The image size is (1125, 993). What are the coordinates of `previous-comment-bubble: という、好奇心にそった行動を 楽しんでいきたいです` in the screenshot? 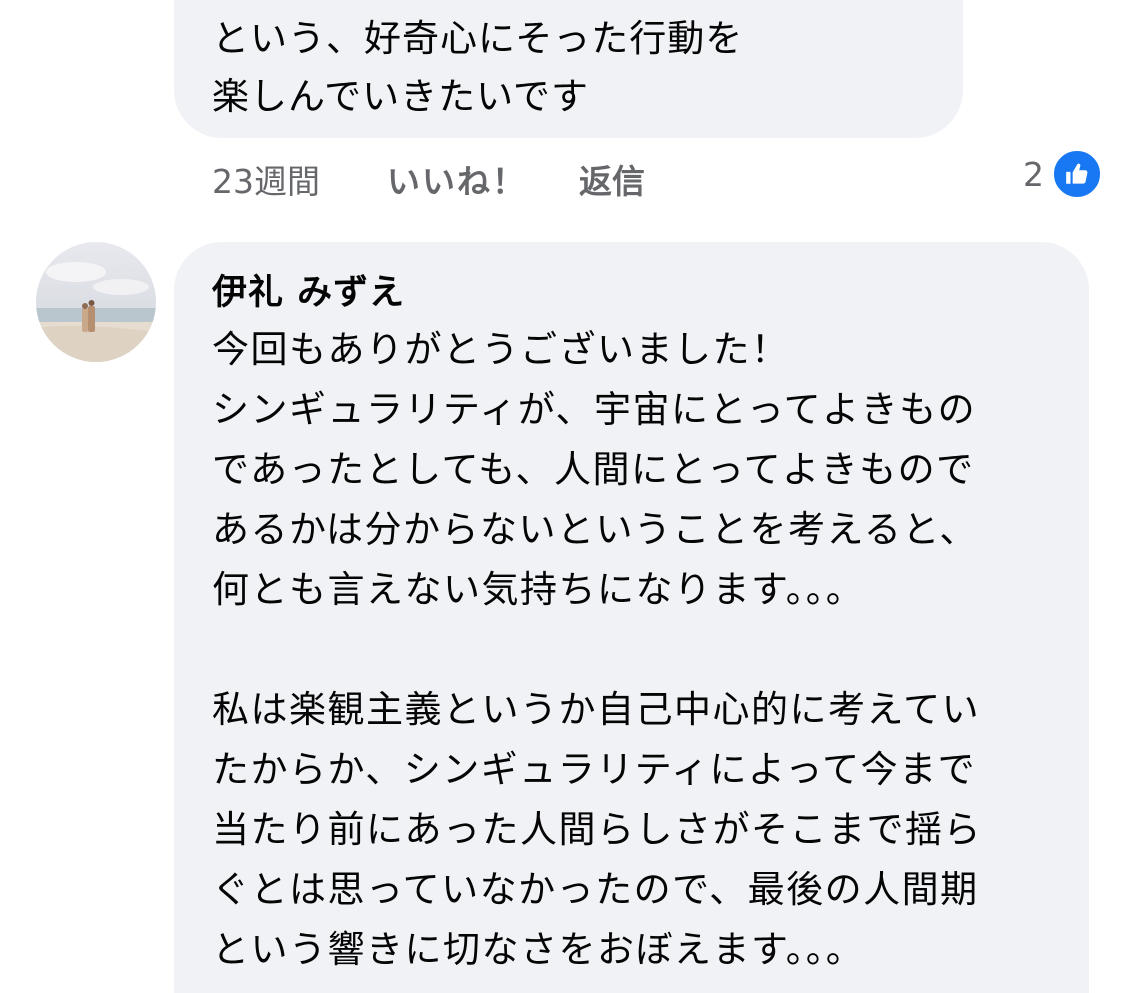 It's located at (568, 69).